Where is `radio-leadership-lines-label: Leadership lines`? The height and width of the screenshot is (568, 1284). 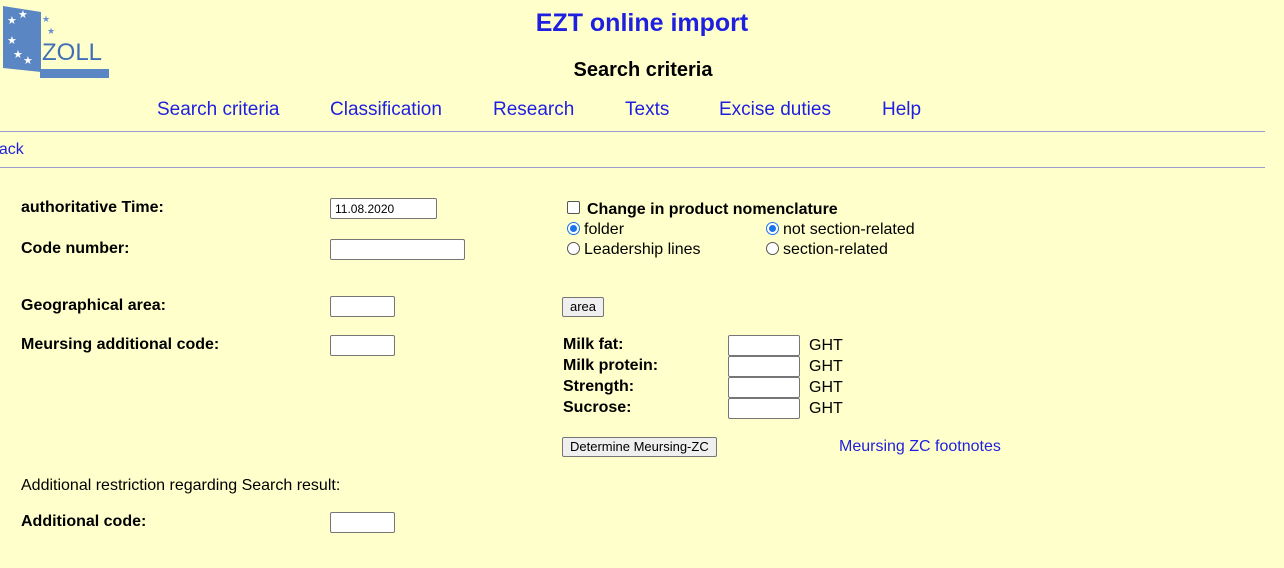
radio-leadership-lines-label: Leadership lines is located at coordinates (642, 249).